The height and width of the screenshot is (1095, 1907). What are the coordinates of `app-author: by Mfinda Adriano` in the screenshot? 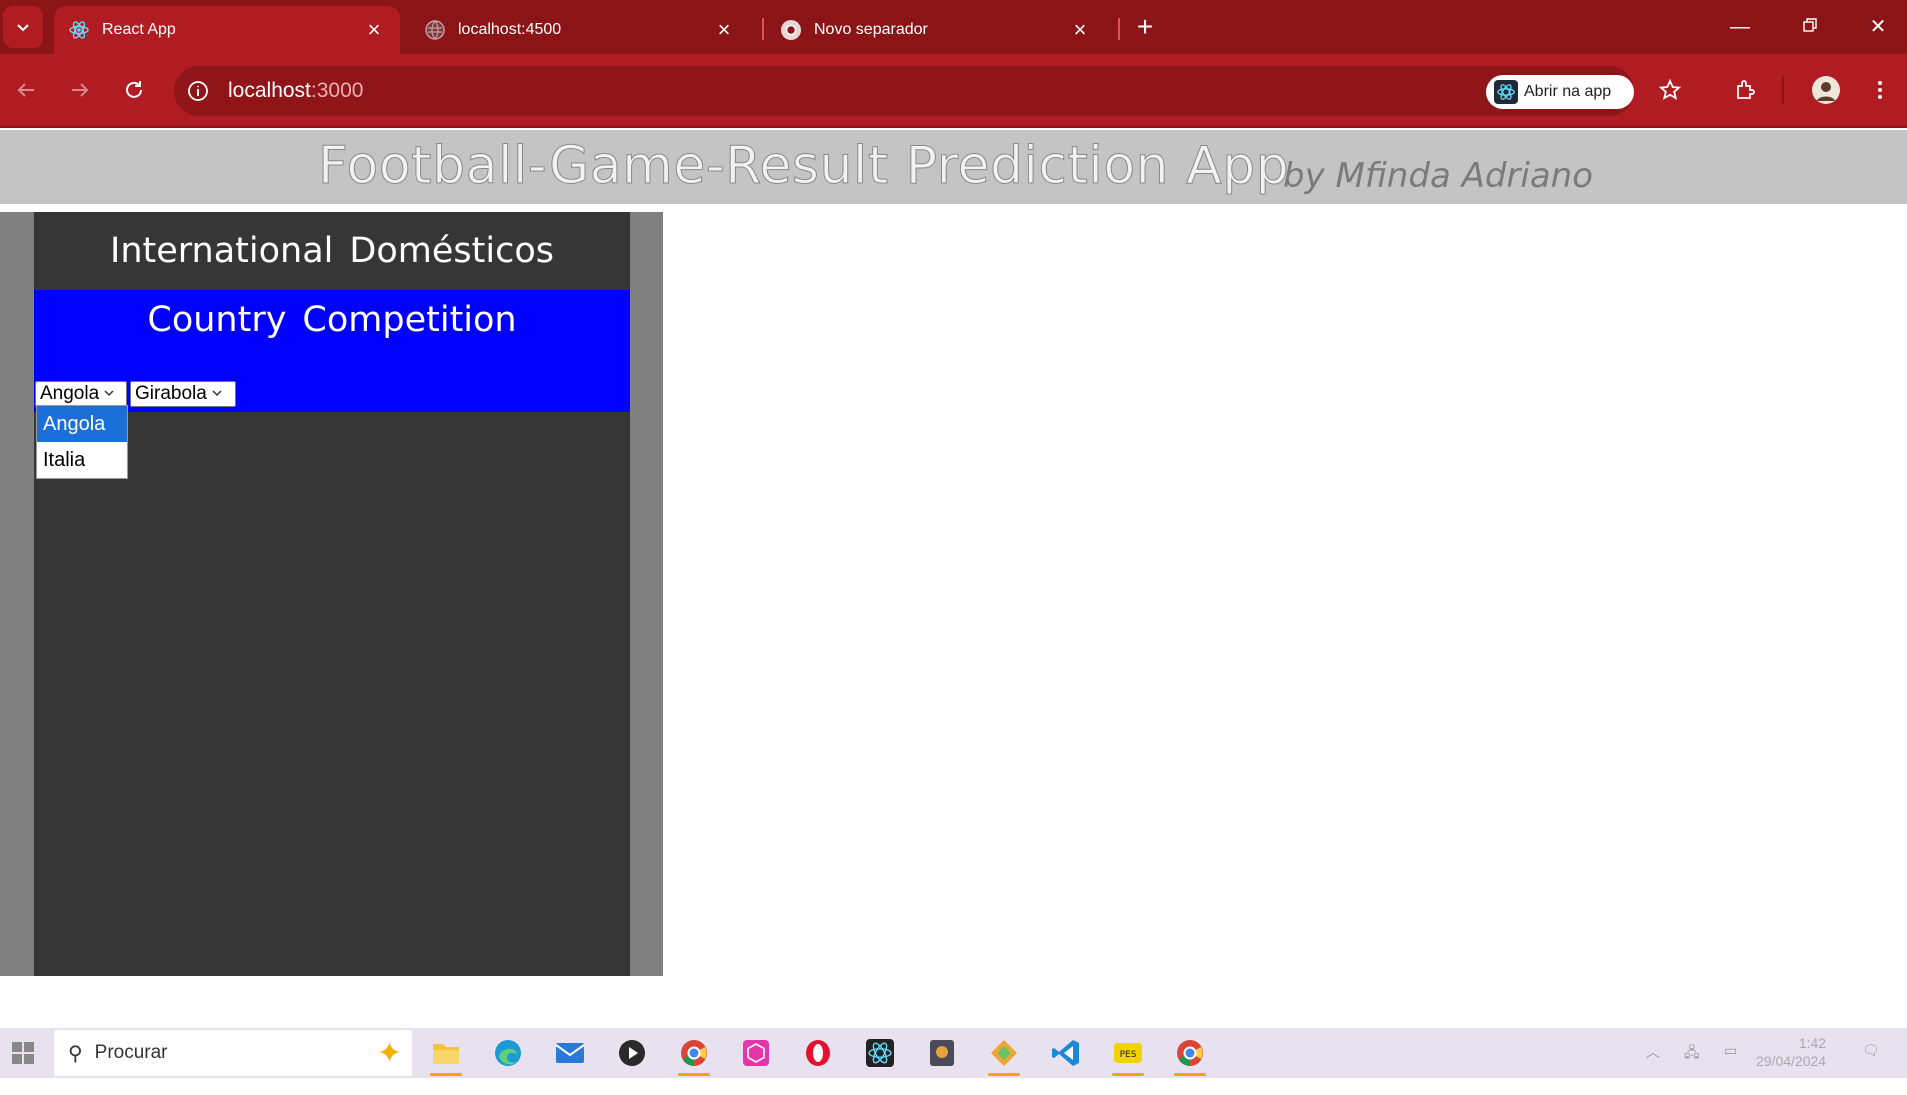 It's located at (1438, 176).